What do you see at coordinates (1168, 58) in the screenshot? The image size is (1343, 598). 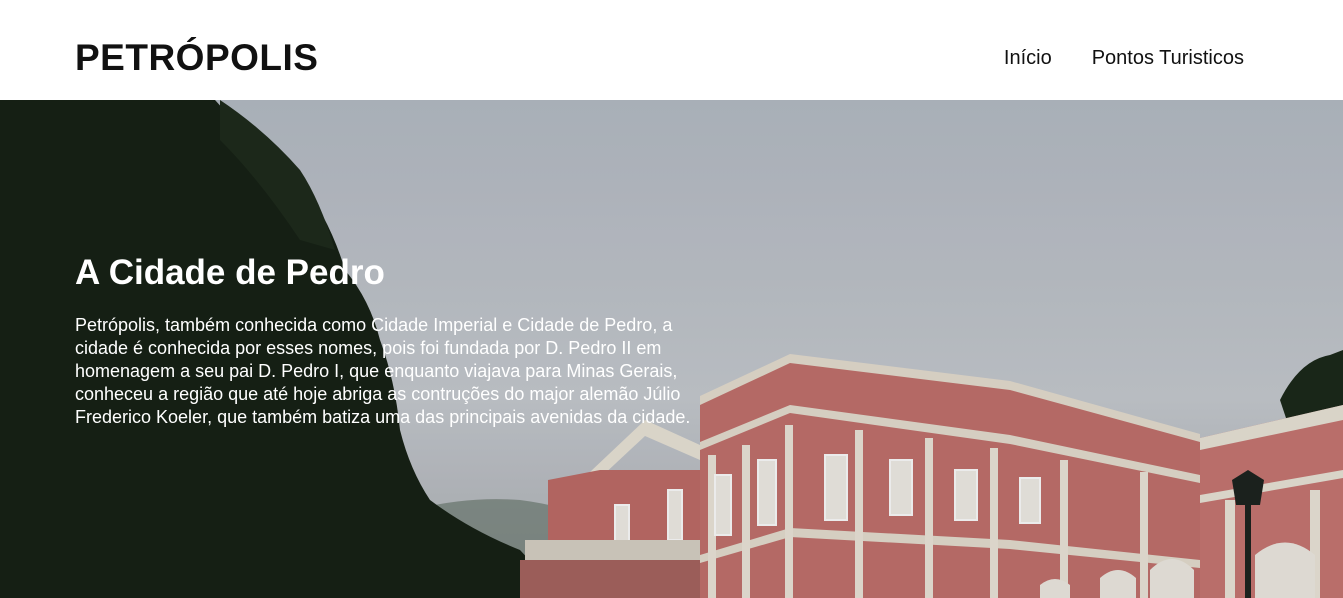 I see `nav-link-pontos-turisticos: Pontos Turisticos` at bounding box center [1168, 58].